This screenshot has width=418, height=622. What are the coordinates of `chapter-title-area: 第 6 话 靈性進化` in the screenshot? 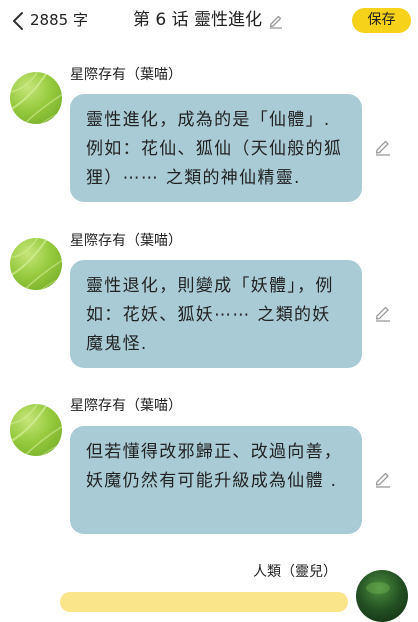 It's located at (208, 20).